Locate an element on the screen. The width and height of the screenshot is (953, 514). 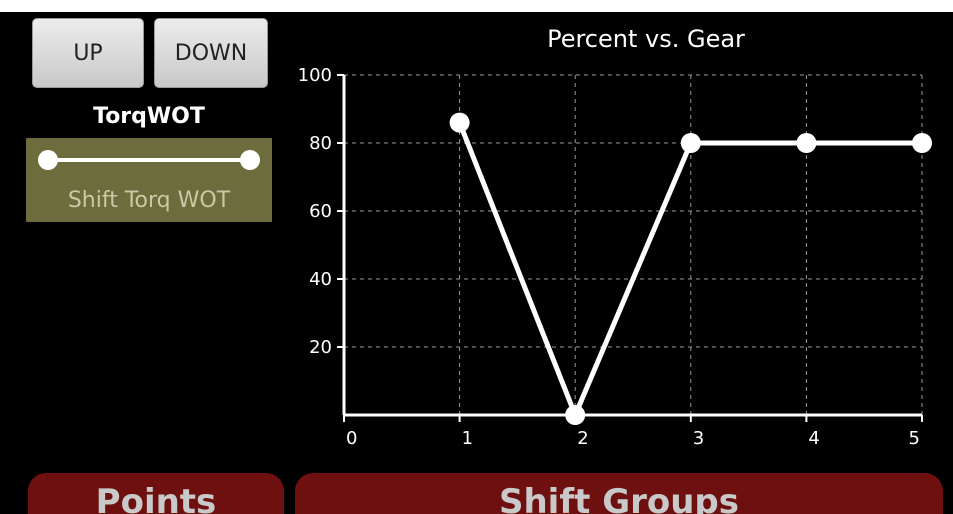
x-tick-label-1: 1 is located at coordinates (467, 438).